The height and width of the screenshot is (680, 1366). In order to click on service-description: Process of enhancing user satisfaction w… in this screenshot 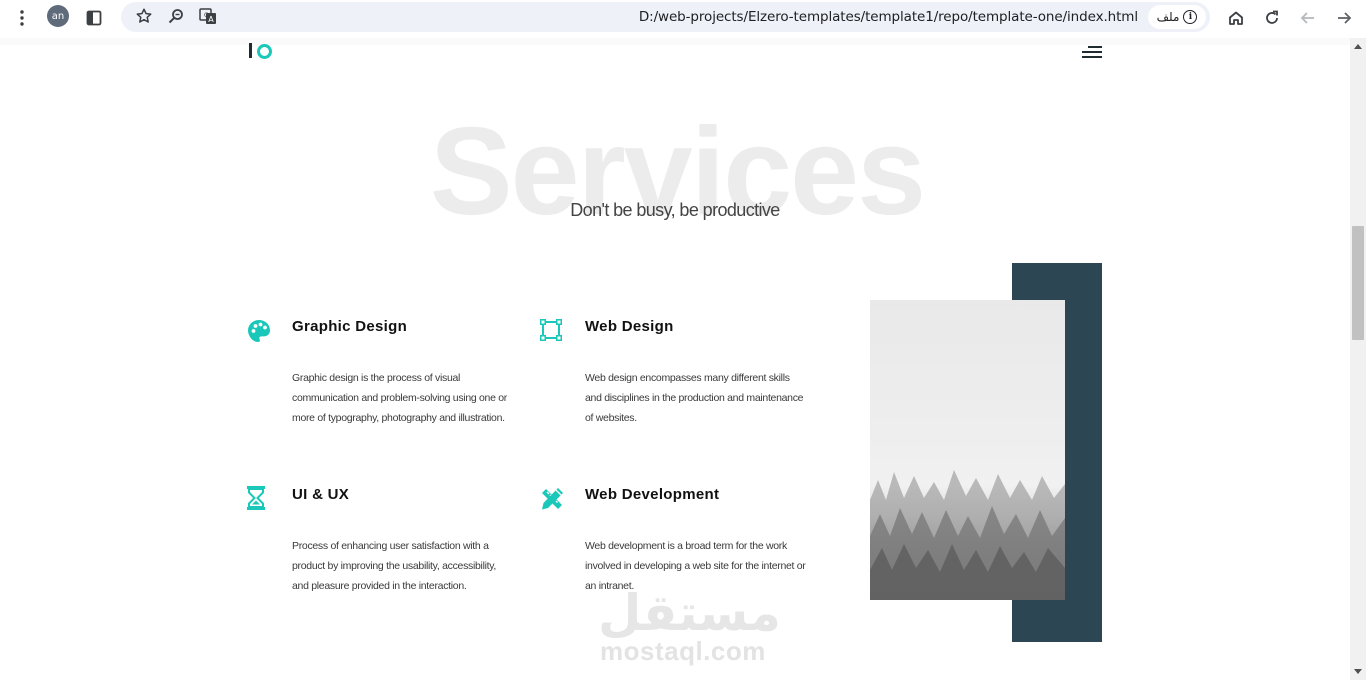, I will do `click(394, 566)`.